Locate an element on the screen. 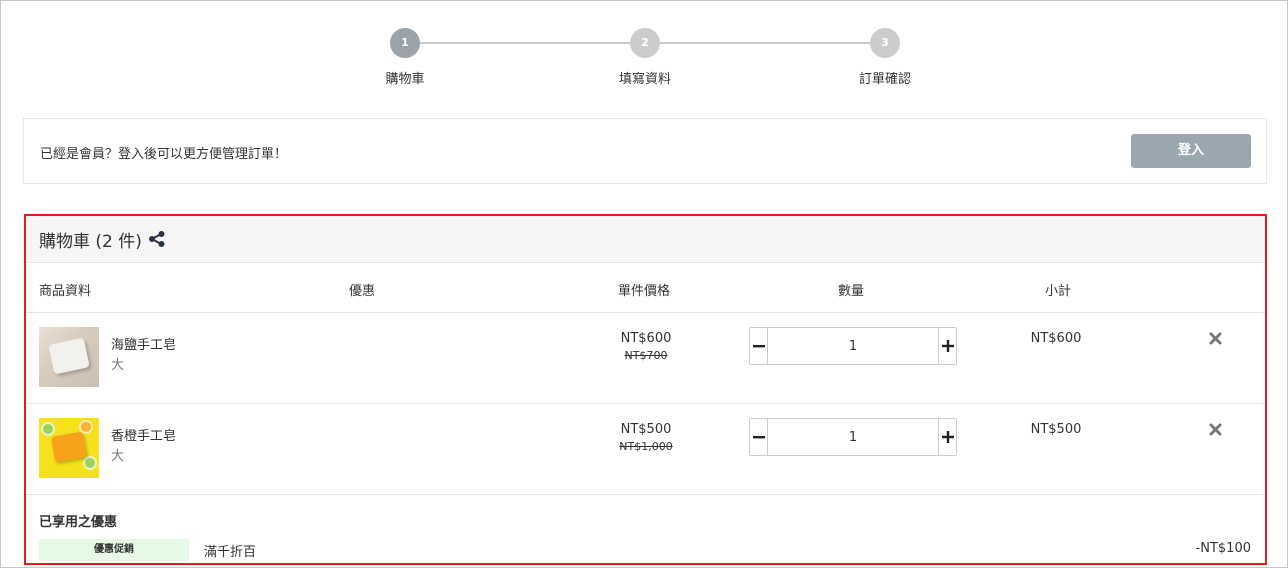  promotion-amount: -NT$100 is located at coordinates (1223, 548).